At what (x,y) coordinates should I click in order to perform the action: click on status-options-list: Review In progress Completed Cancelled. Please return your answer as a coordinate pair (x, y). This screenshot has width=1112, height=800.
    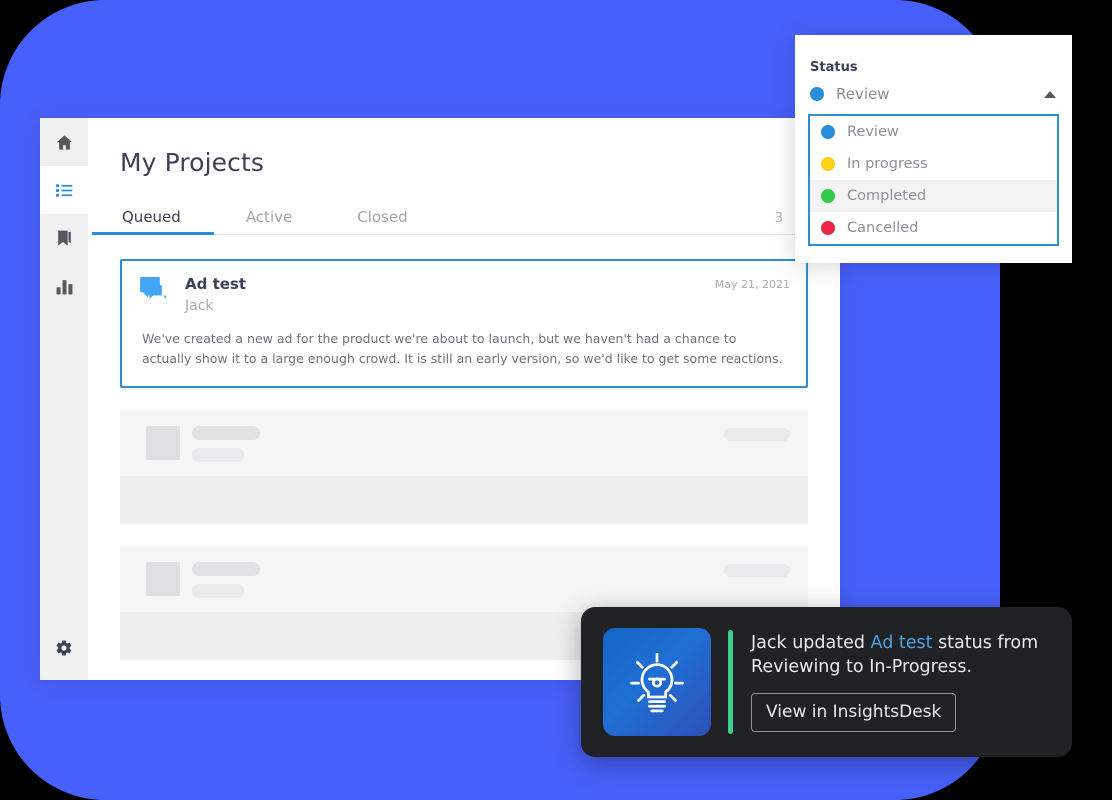
    Looking at the image, I should click on (933, 180).